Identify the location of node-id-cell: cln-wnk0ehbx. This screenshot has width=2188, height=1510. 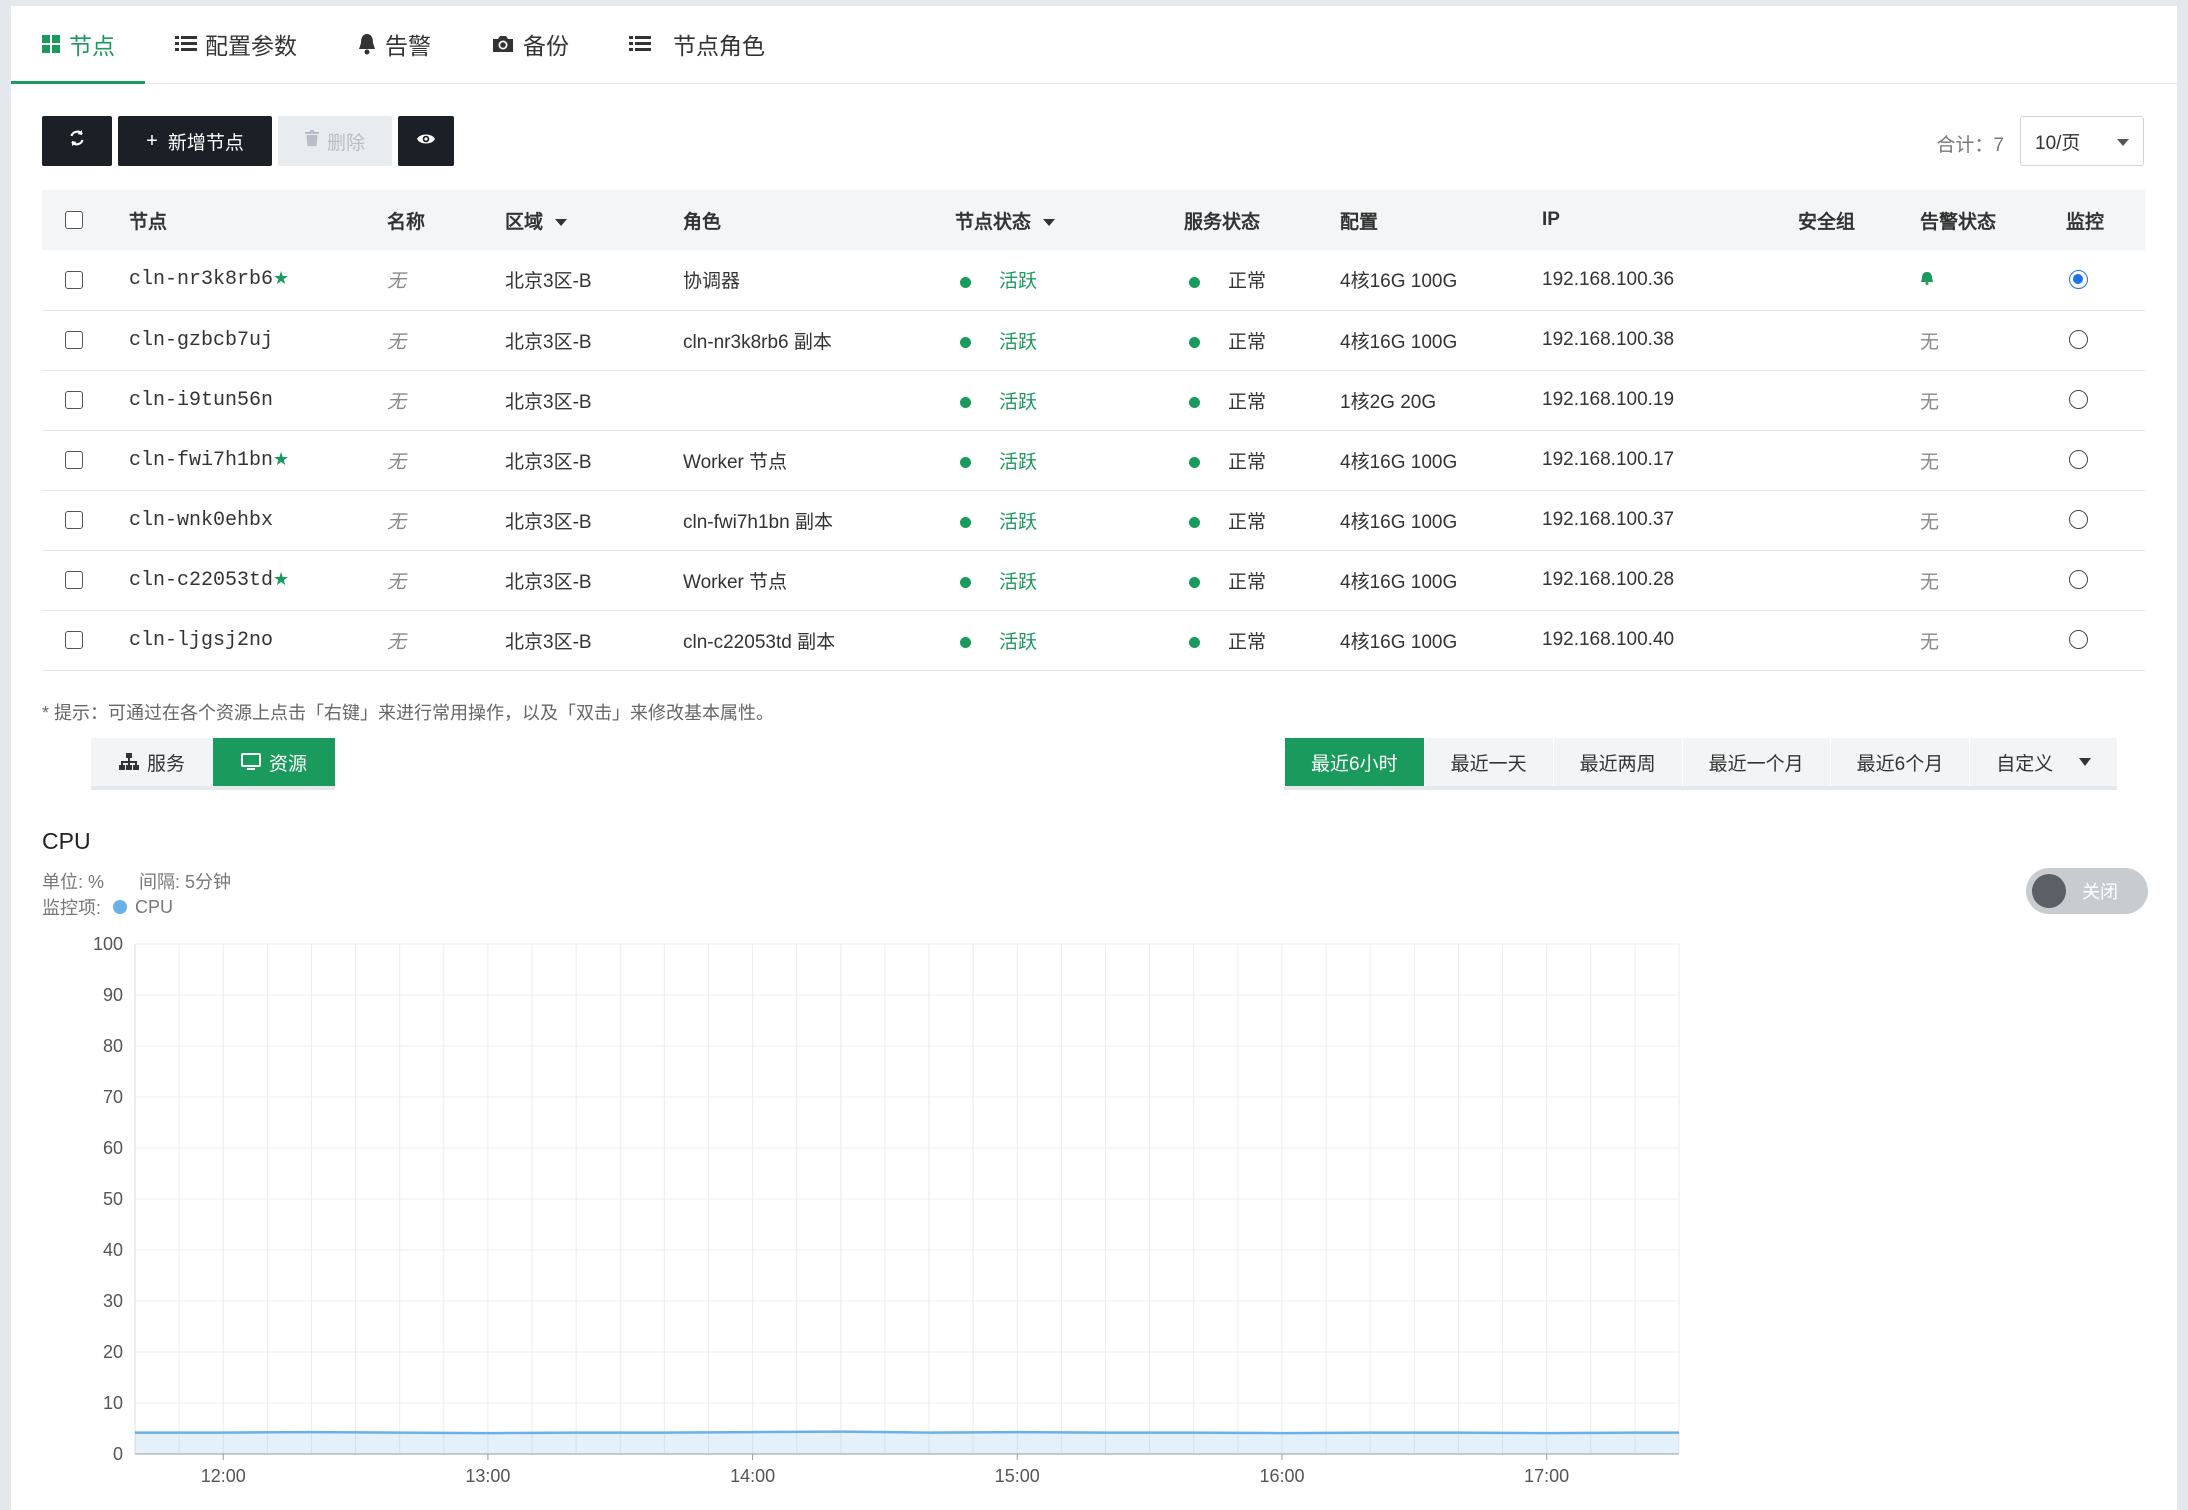
(258, 520).